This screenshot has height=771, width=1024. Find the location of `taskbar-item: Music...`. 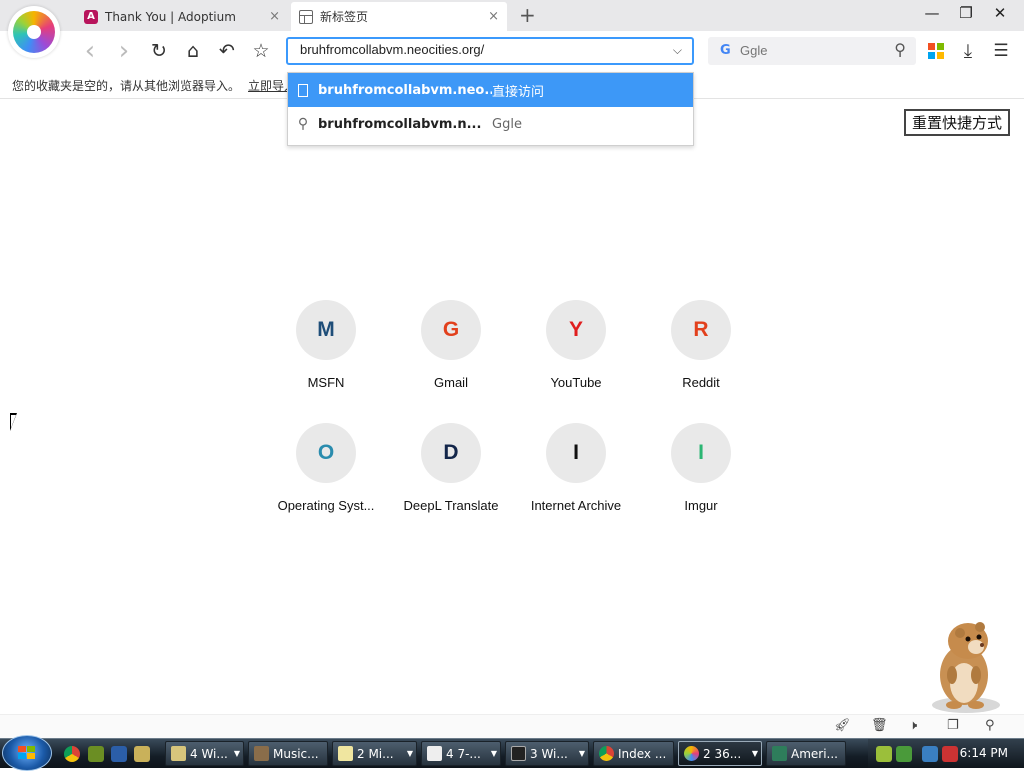

taskbar-item: Music... is located at coordinates (288, 753).